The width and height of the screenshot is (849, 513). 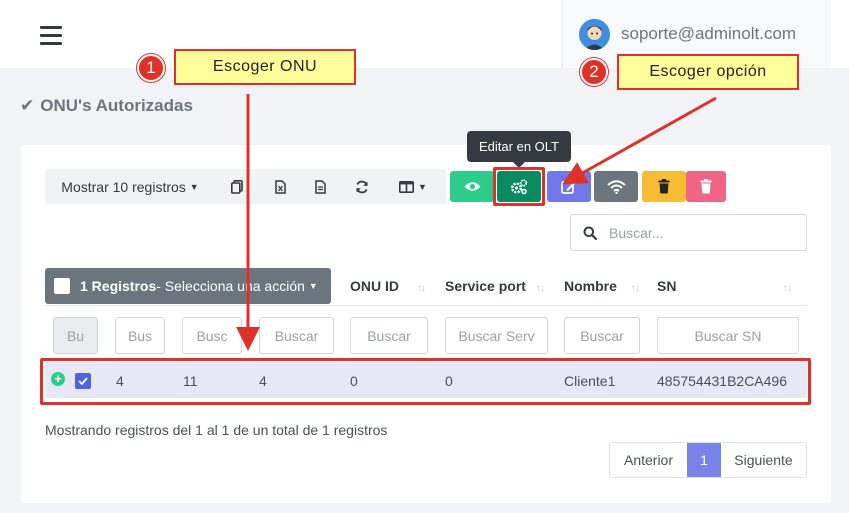 What do you see at coordinates (265, 67) in the screenshot?
I see `step-1-label: Escoger ONU` at bounding box center [265, 67].